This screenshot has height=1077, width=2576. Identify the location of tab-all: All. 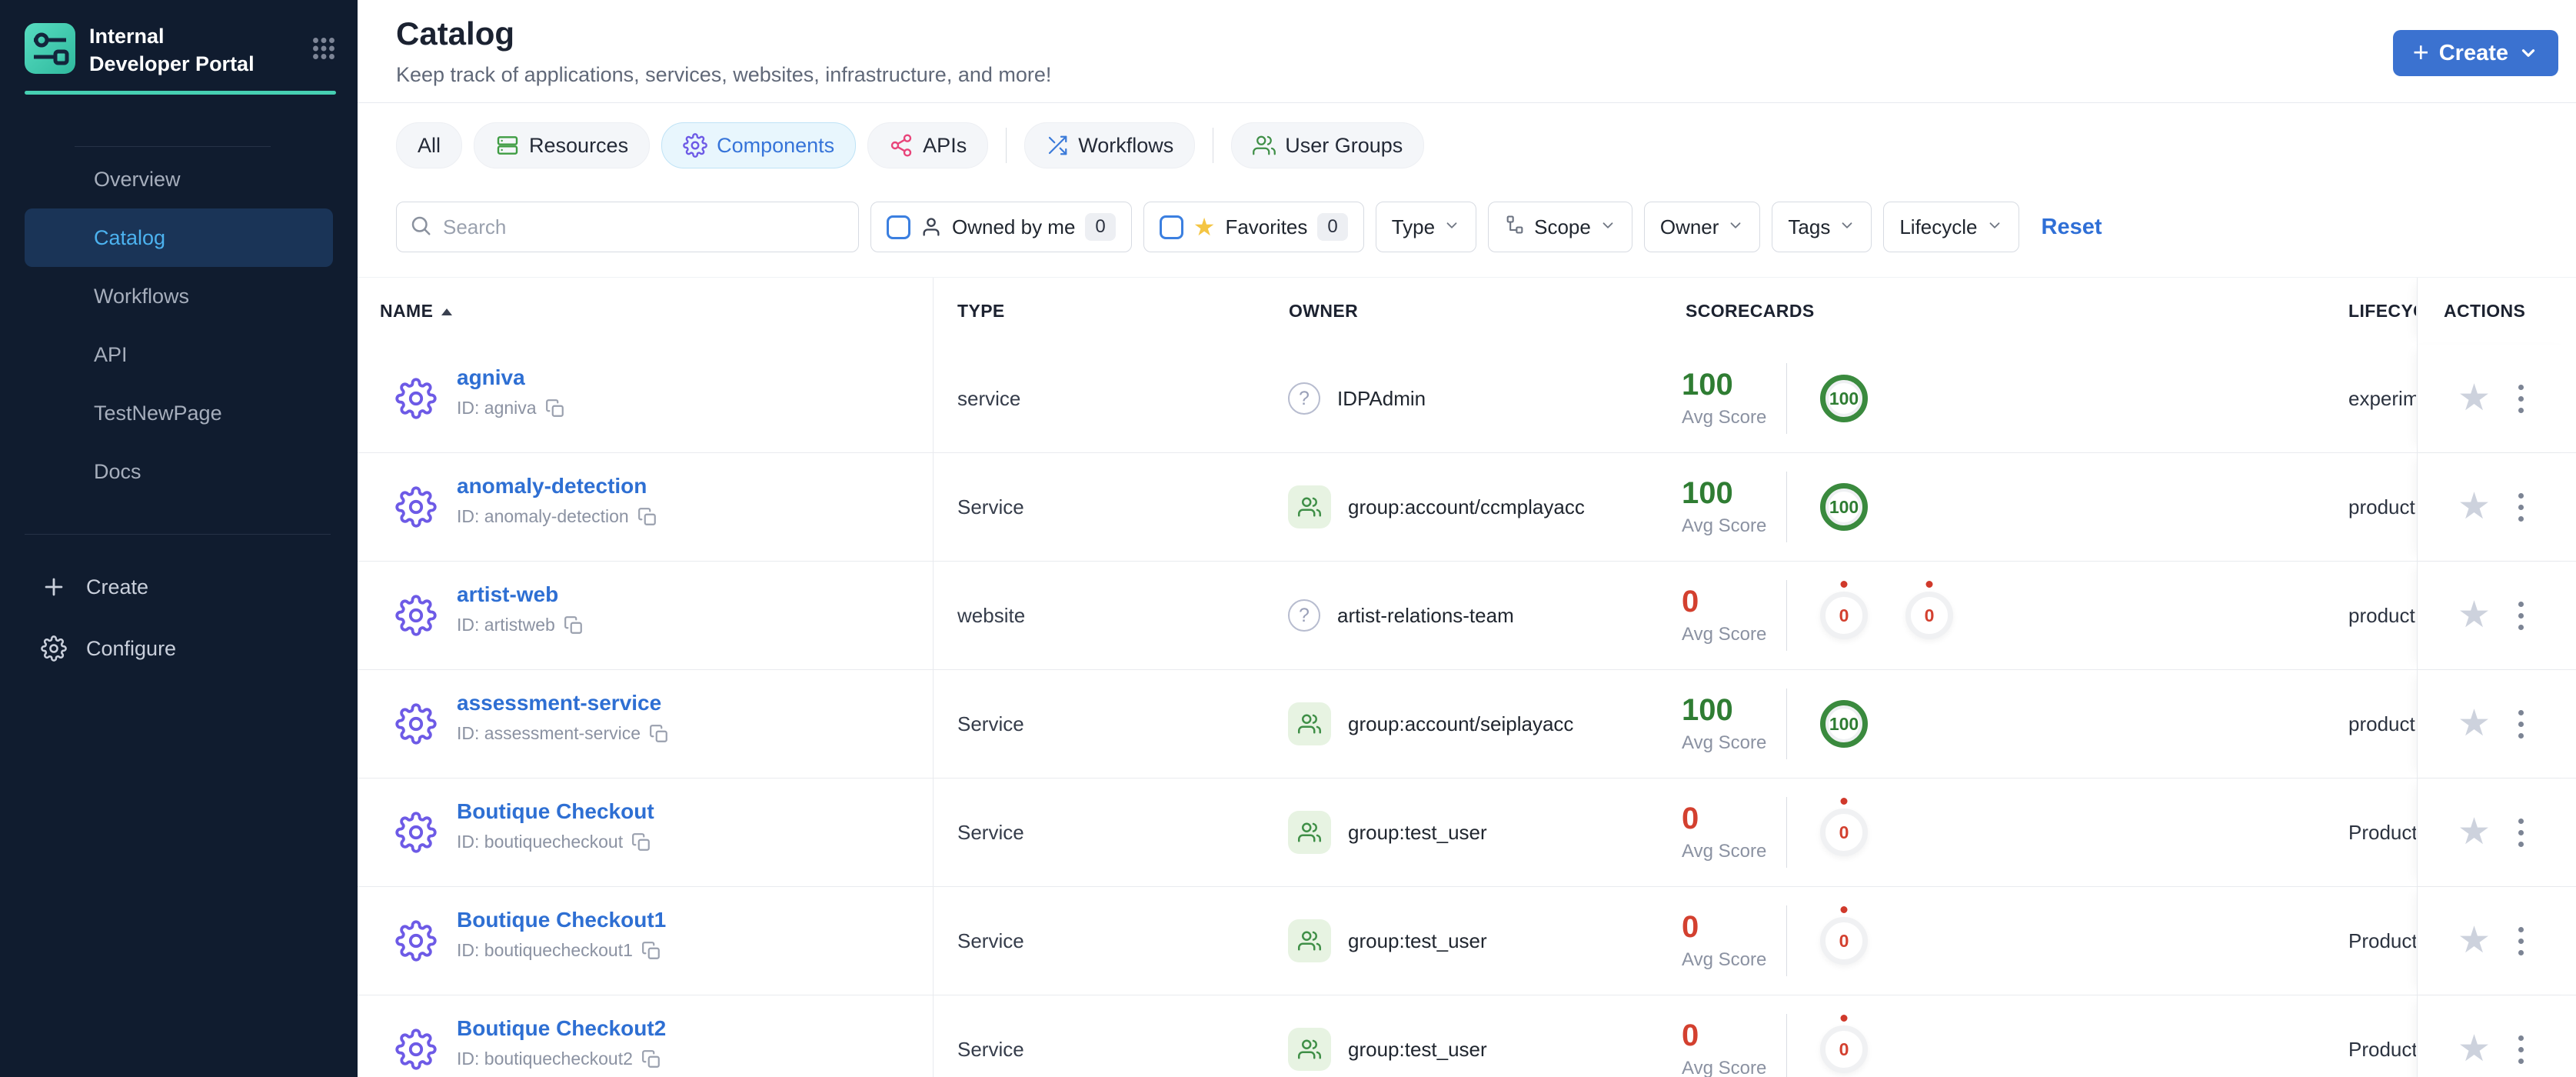
(430, 145).